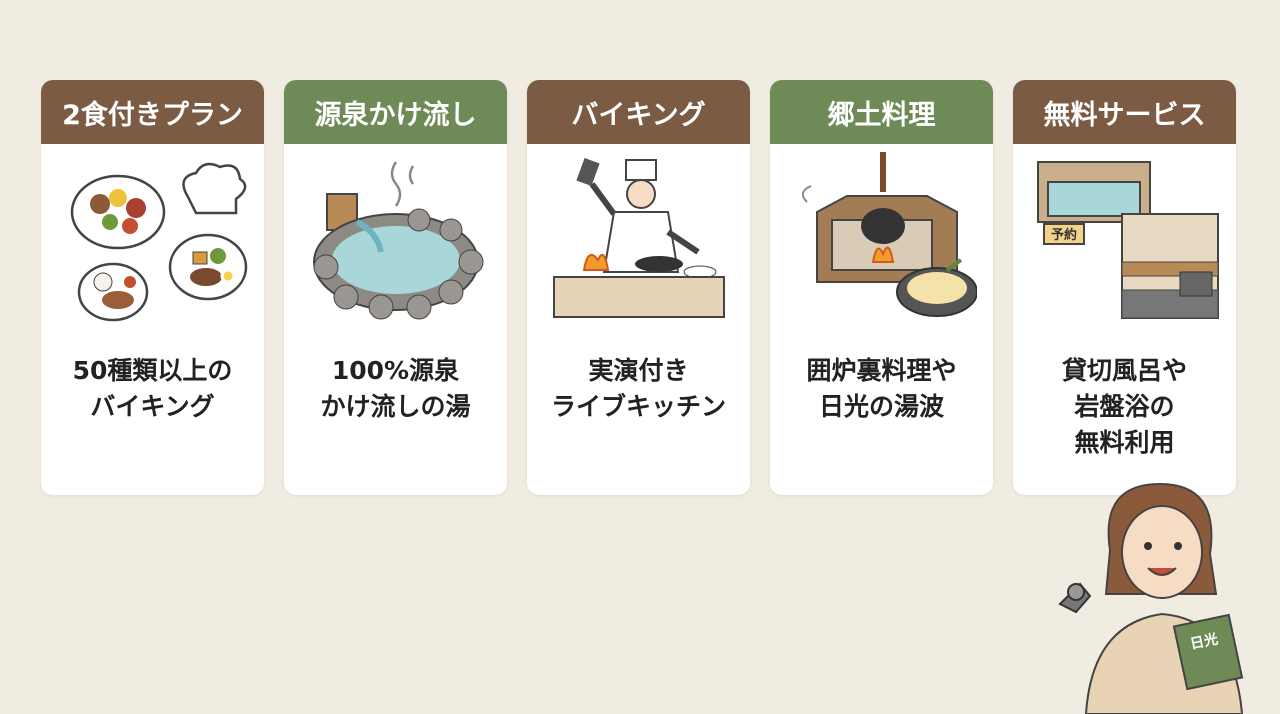 This screenshot has width=1280, height=714. What do you see at coordinates (152, 112) in the screenshot?
I see `card-title: 2食付きプラン` at bounding box center [152, 112].